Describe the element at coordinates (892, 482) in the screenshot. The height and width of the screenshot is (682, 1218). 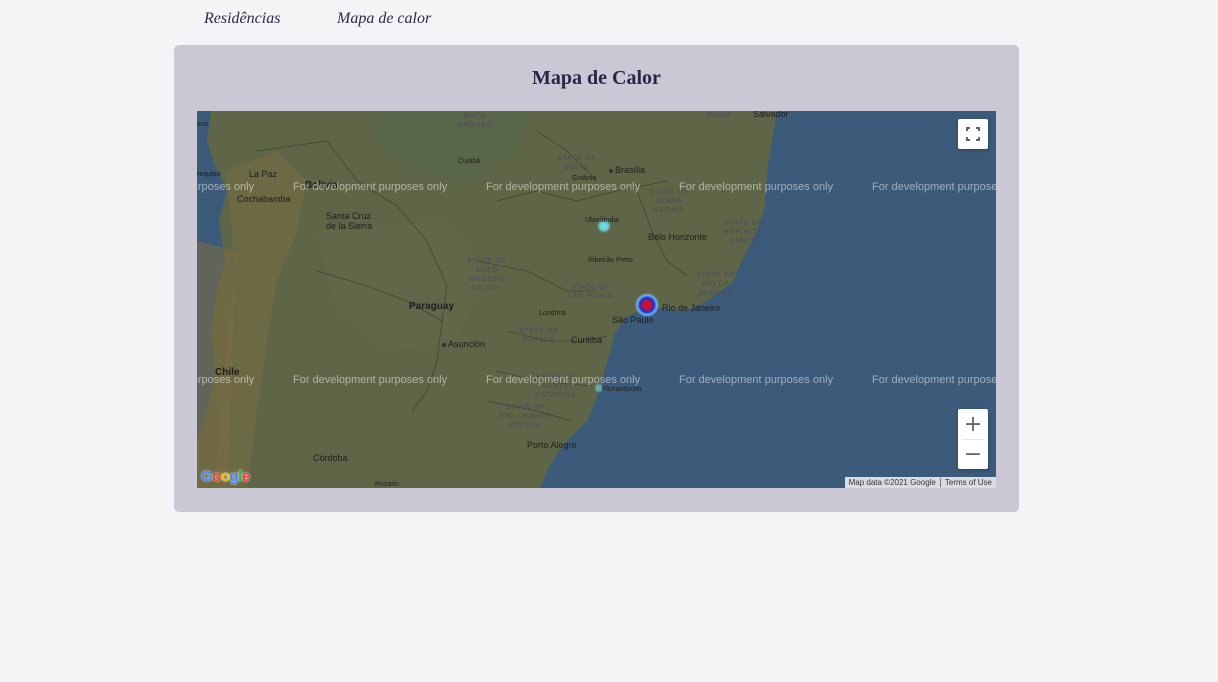
I see `attribution-text: Map data ©2021 Google` at that location.